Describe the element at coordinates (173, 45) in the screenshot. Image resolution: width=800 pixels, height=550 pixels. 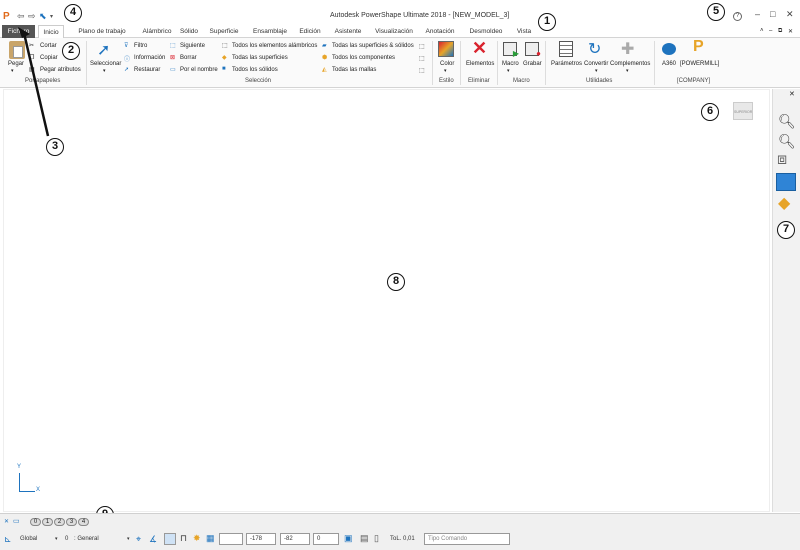
I see `next-icon: ⬚` at that location.